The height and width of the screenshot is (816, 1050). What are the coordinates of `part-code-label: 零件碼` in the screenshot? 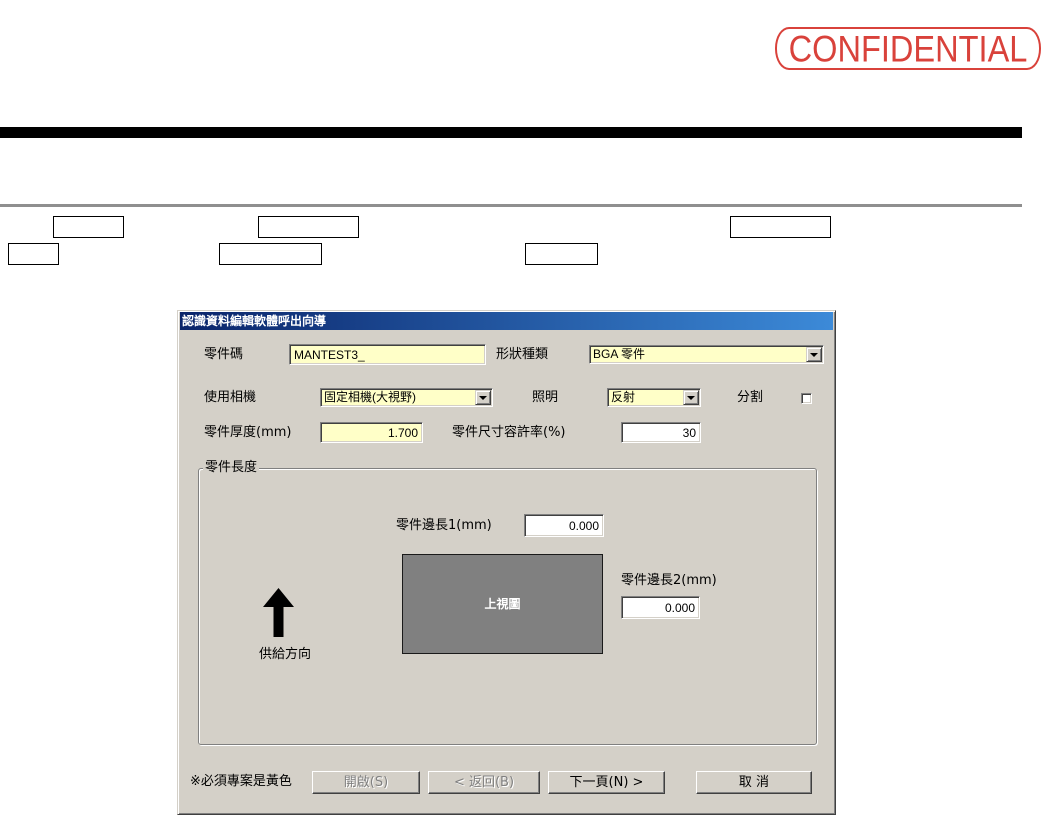 It's located at (224, 354).